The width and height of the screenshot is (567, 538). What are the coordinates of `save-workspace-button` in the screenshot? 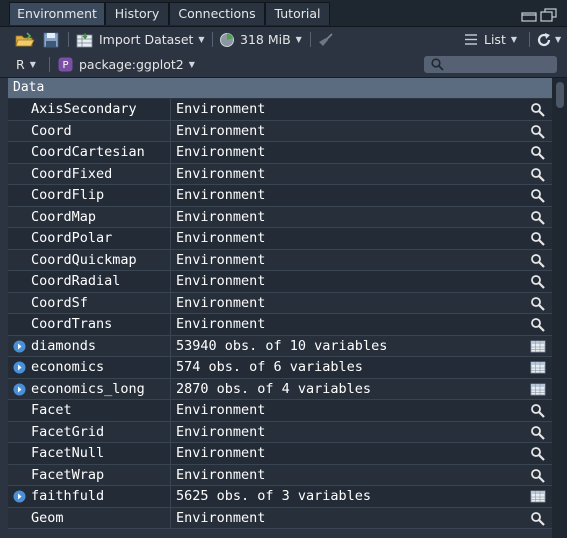 It's located at (51, 39).